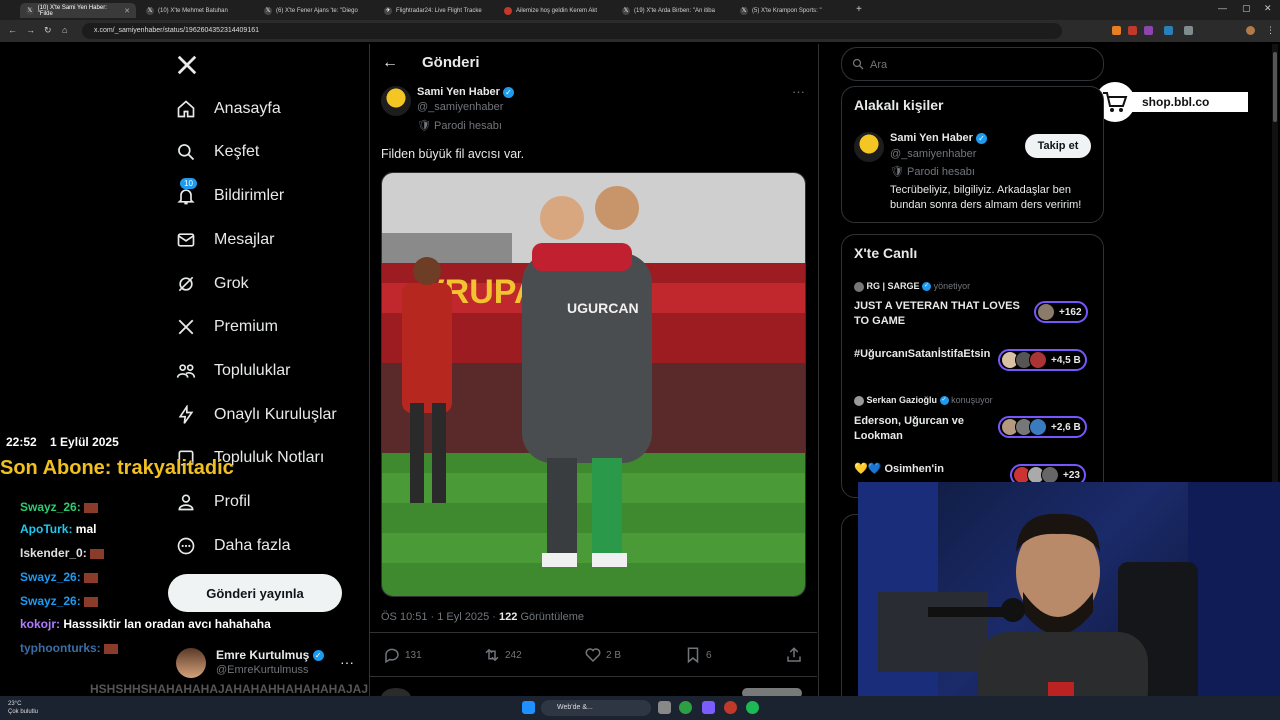 The height and width of the screenshot is (720, 1280). Describe the element at coordinates (229, 689) in the screenshot. I see `chat-text: HSHSHHSHAHAHAHAJAHAHAHHAHAHAHAJAJ` at that location.